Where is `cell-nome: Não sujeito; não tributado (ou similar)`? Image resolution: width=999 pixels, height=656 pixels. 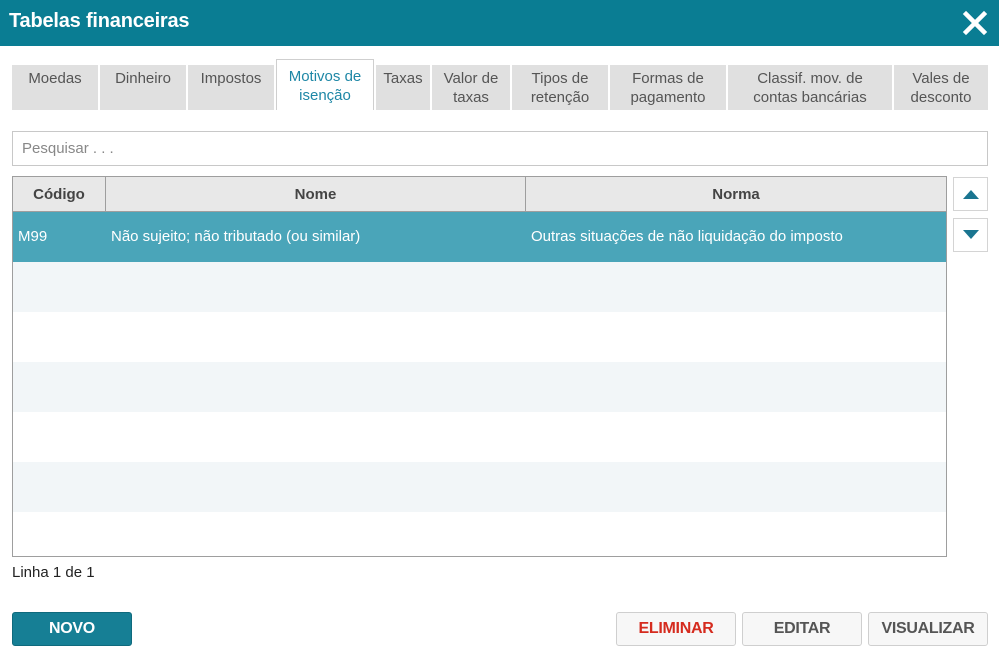 cell-nome: Não sujeito; não tributado (ou similar) is located at coordinates (236, 236).